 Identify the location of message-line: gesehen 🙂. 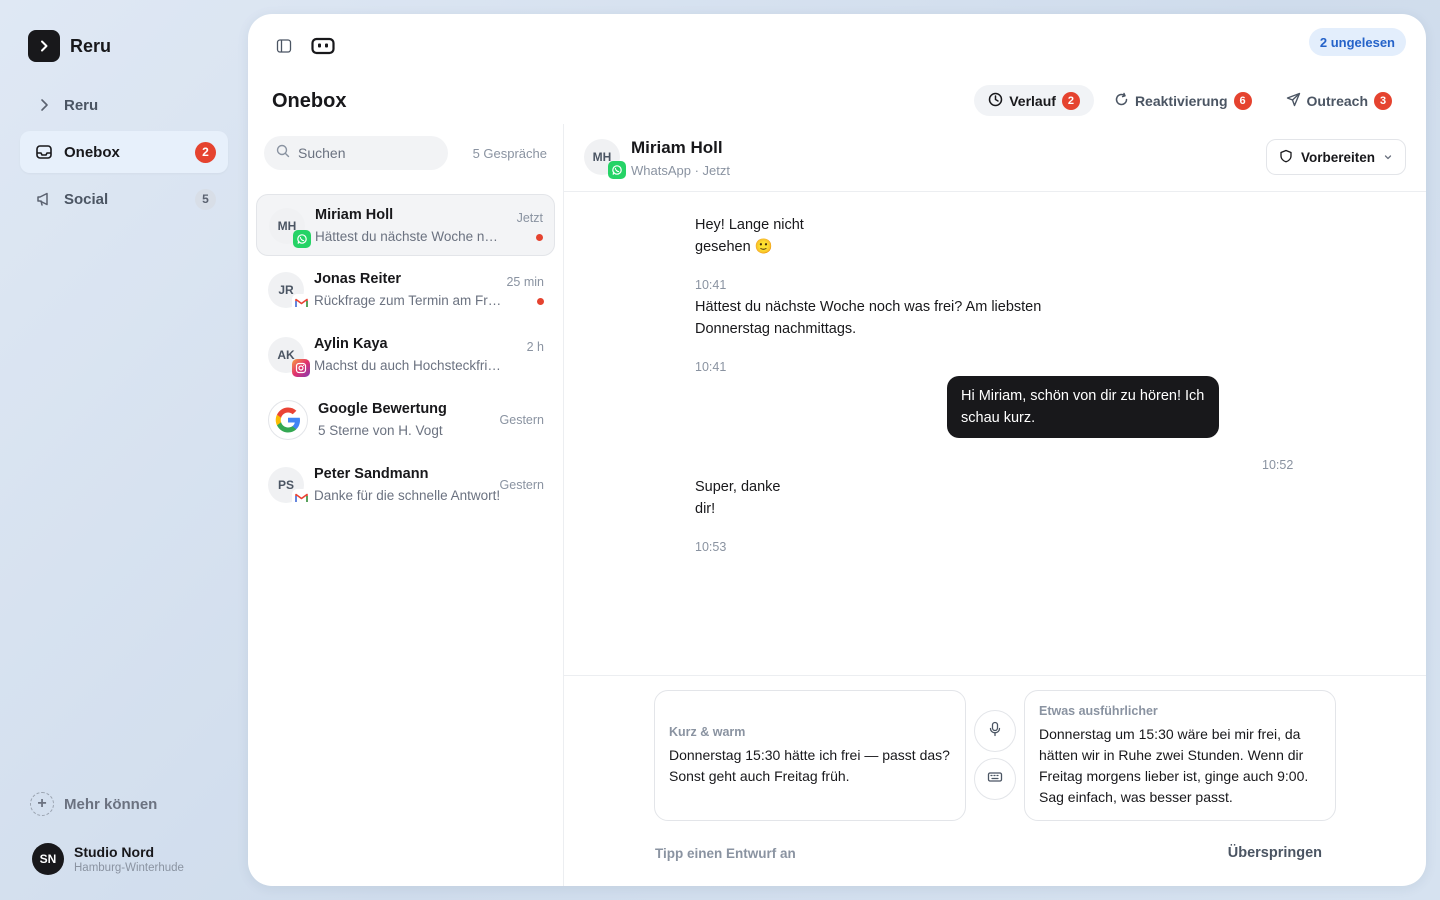
(734, 247).